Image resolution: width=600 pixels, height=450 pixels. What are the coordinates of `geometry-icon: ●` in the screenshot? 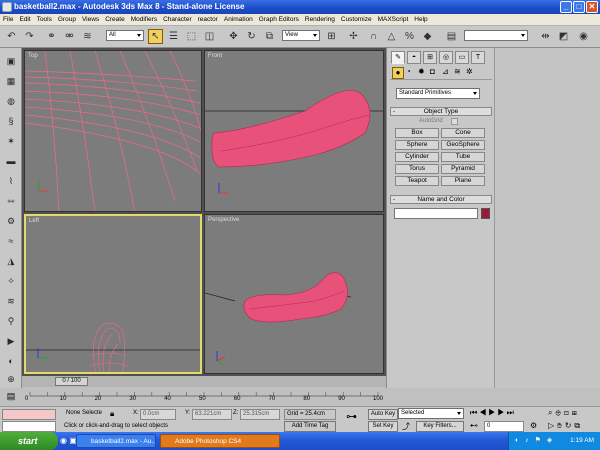 It's located at (398, 73).